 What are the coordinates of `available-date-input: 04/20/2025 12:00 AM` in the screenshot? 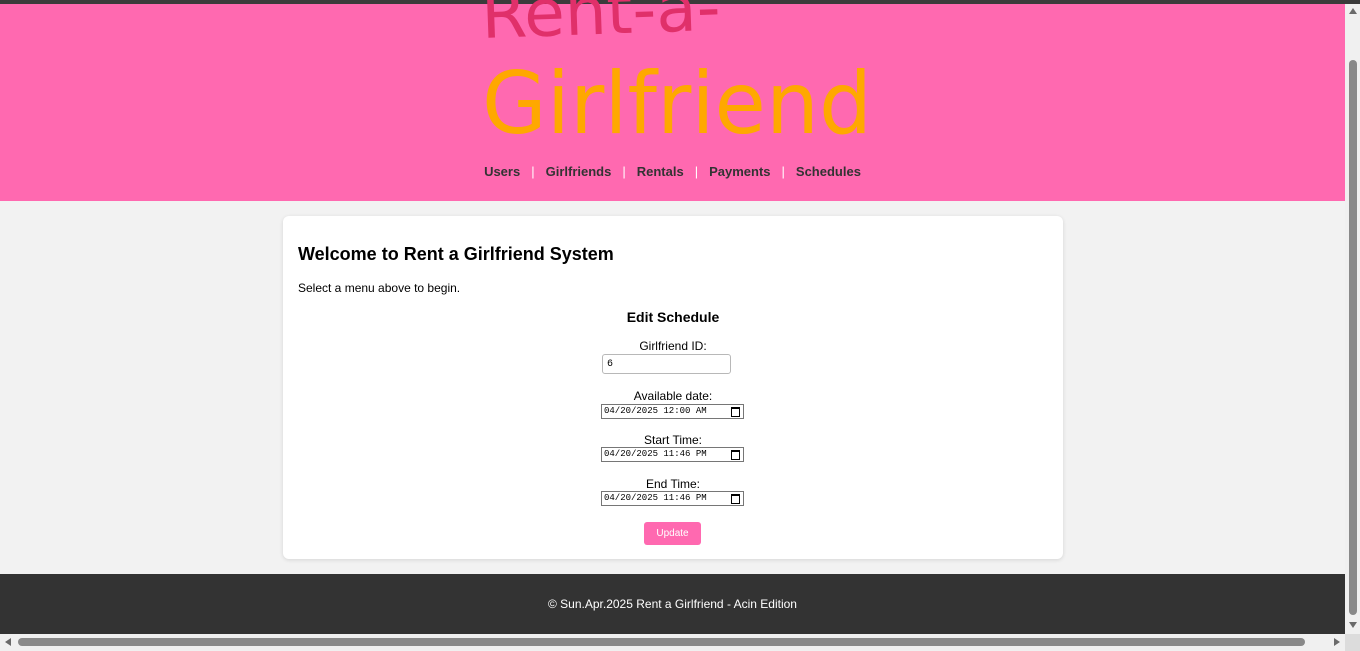 It's located at (672, 411).